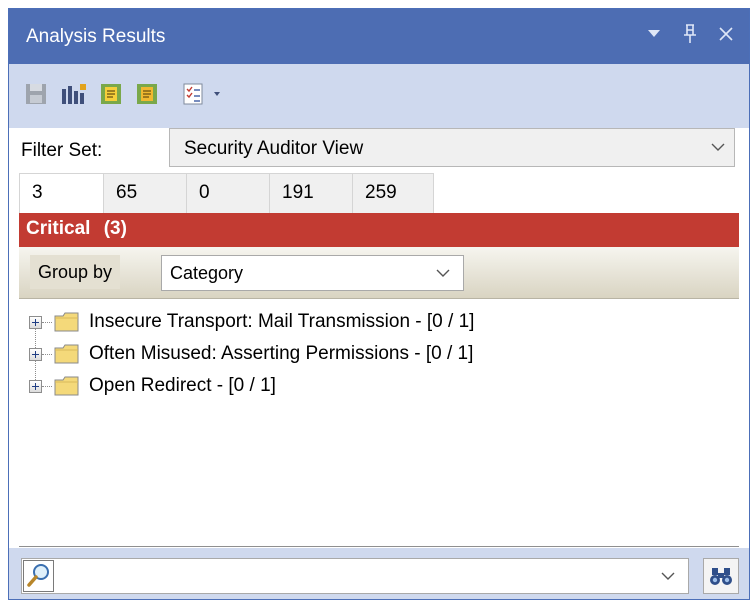 This screenshot has height=601, width=752. What do you see at coordinates (379, 96) in the screenshot?
I see `panel-toolbar` at bounding box center [379, 96].